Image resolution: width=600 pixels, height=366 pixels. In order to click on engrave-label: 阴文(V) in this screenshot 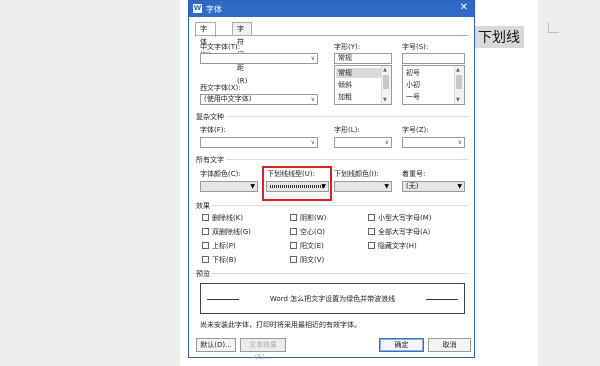, I will do `click(312, 260)`.